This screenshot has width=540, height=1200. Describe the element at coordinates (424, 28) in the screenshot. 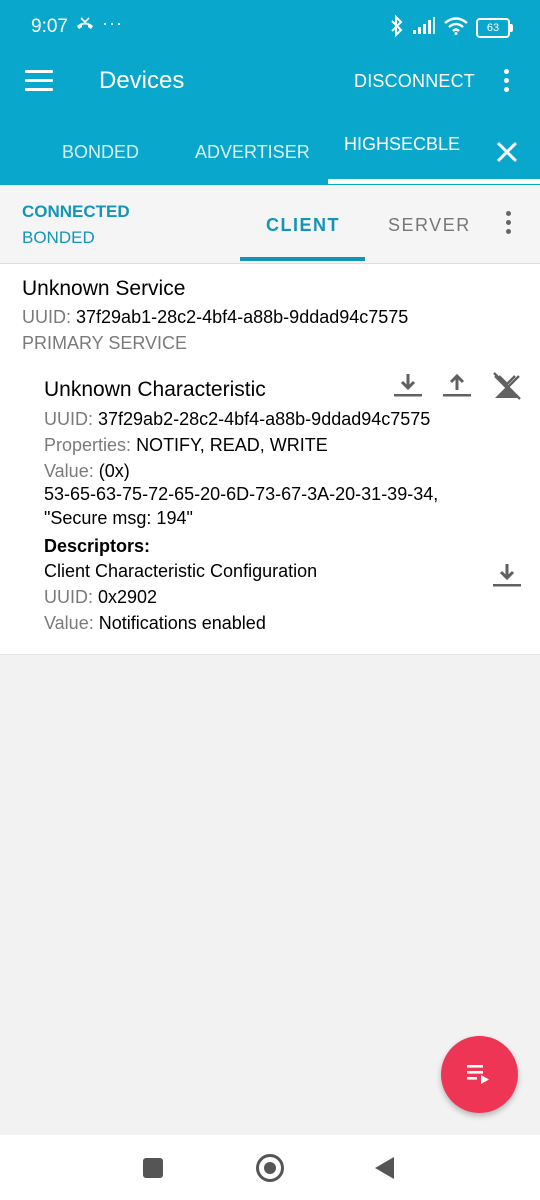

I see `signal-icon` at that location.